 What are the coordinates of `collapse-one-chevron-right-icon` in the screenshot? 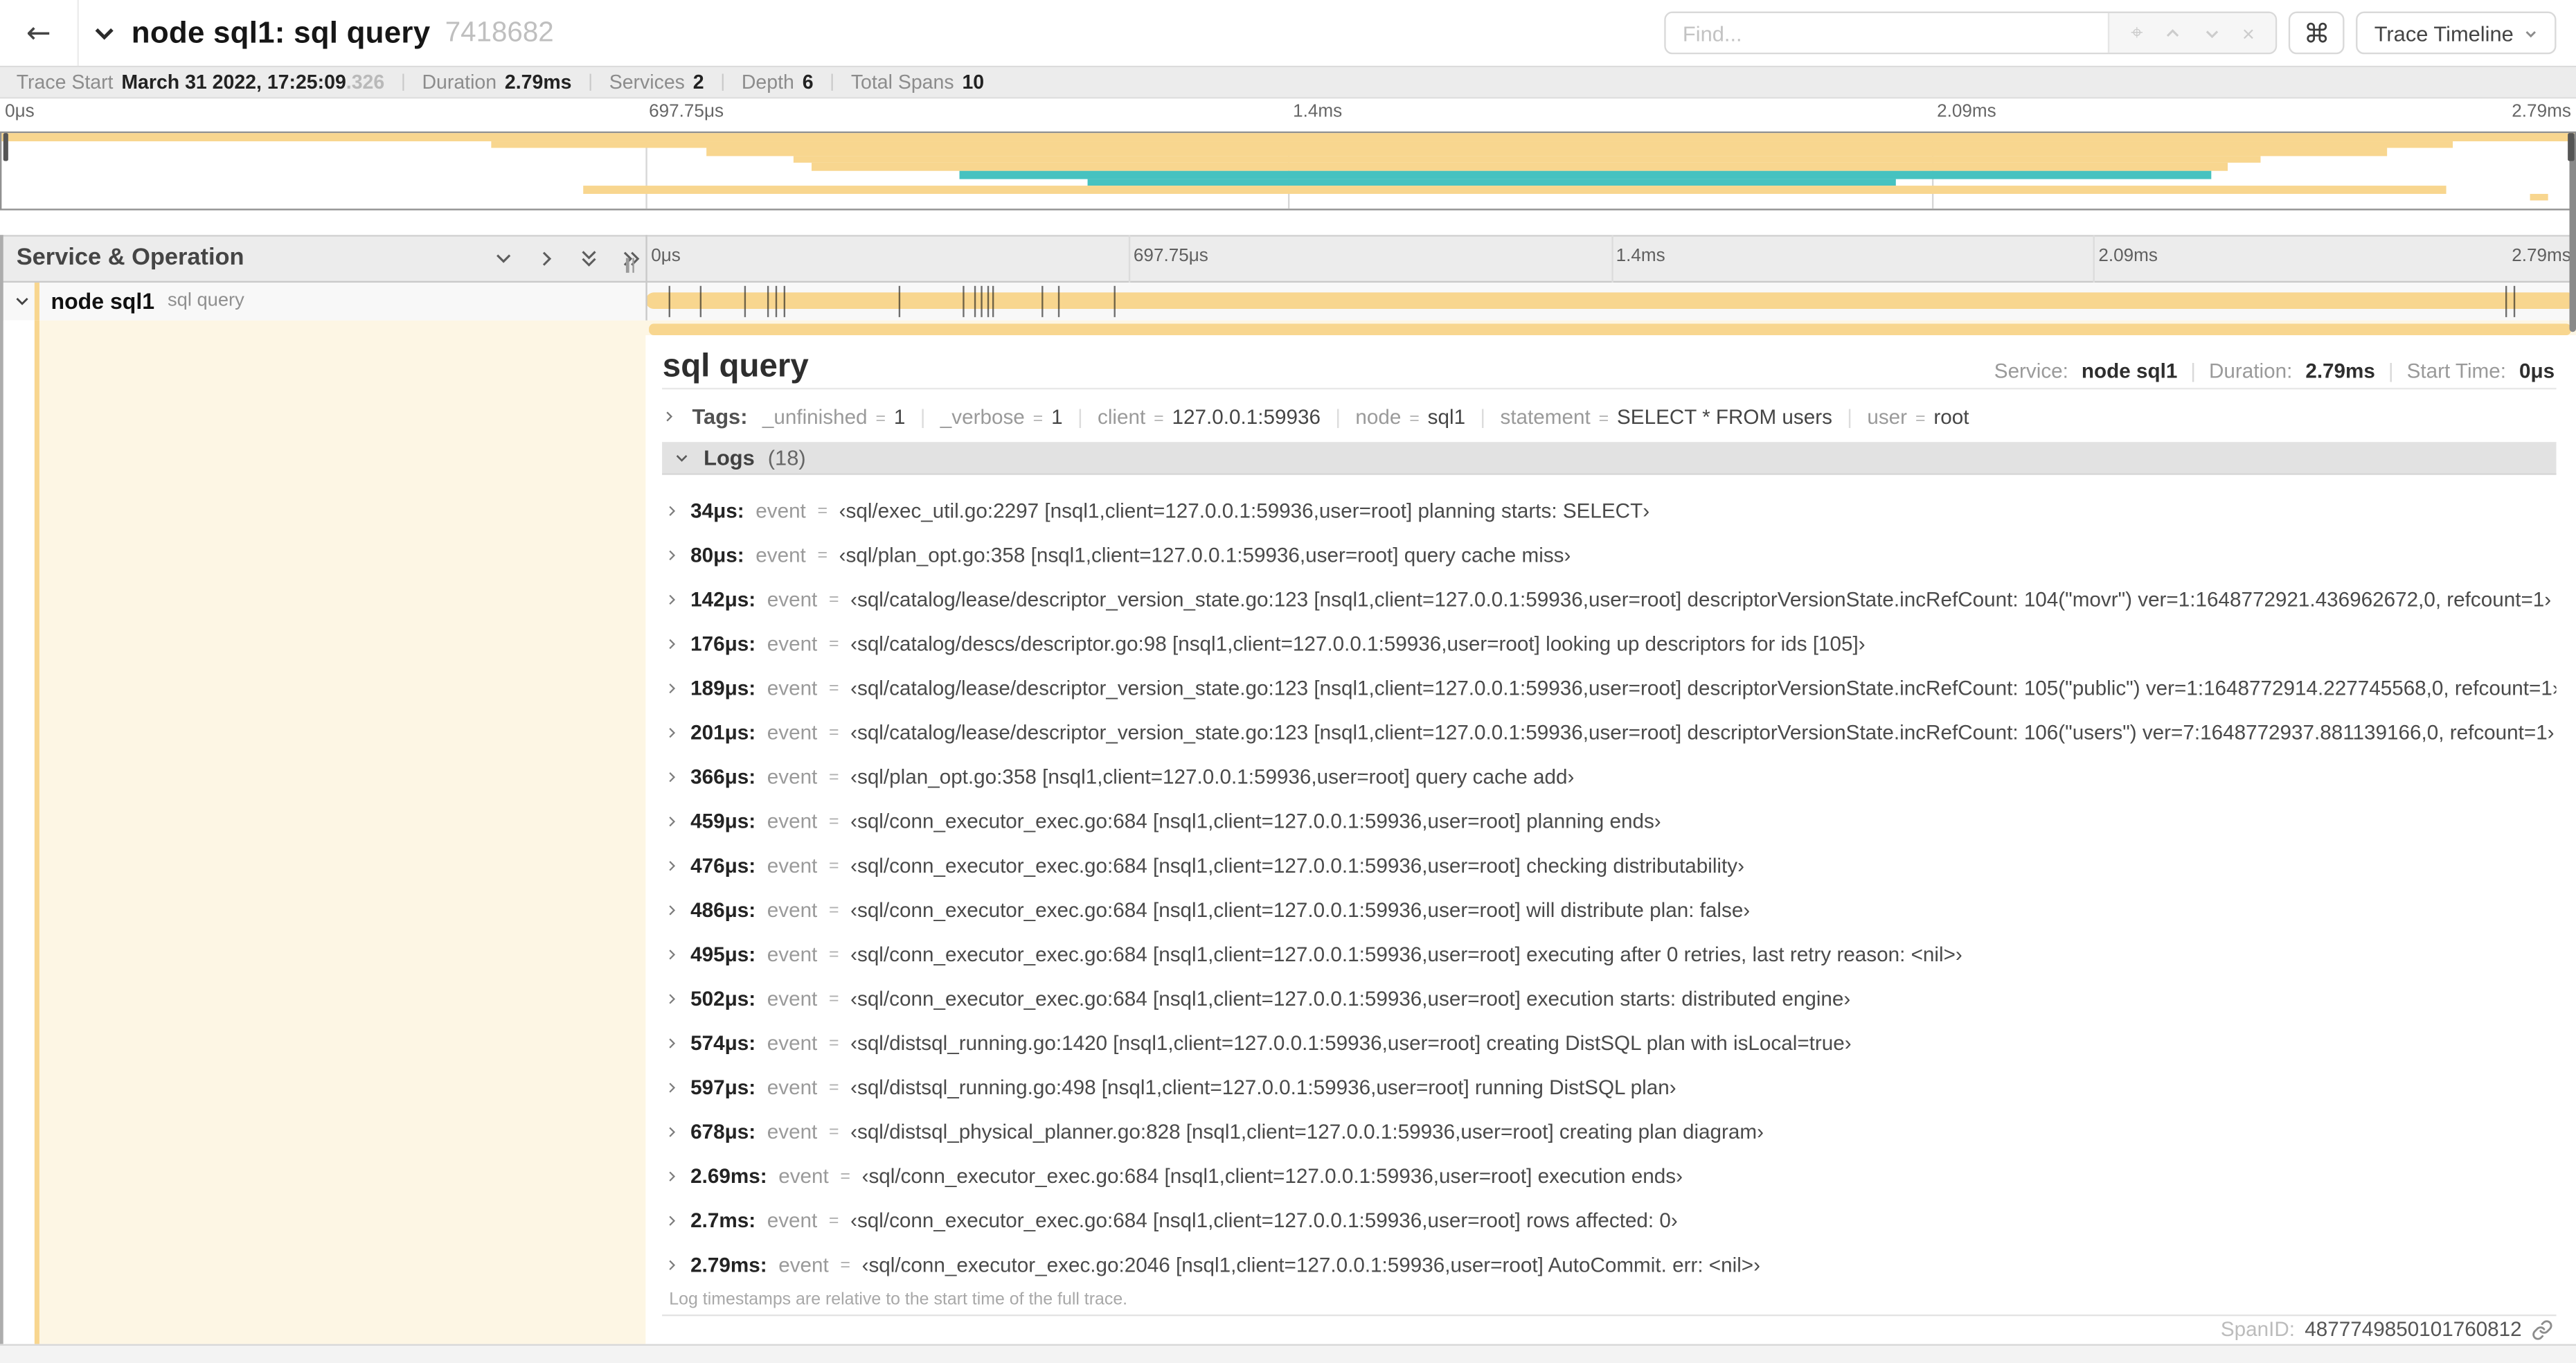 It's located at (546, 258).